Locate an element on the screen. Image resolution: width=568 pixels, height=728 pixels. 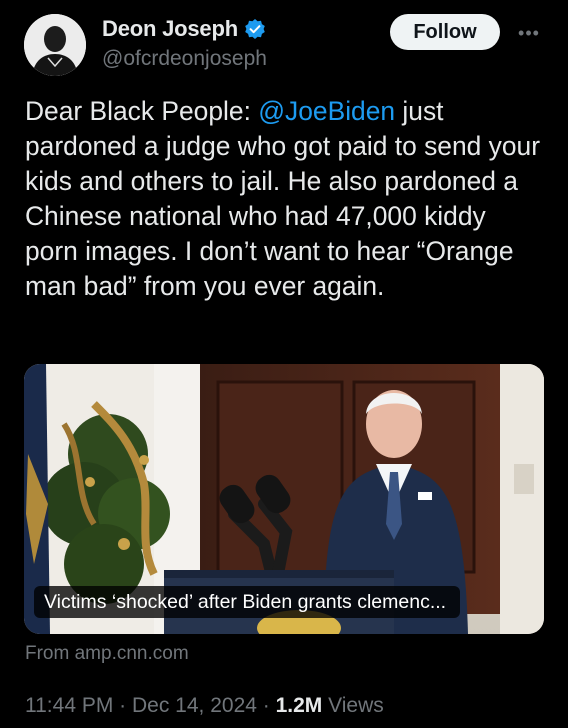
link-source: From amp.cnn.com is located at coordinates (107, 654).